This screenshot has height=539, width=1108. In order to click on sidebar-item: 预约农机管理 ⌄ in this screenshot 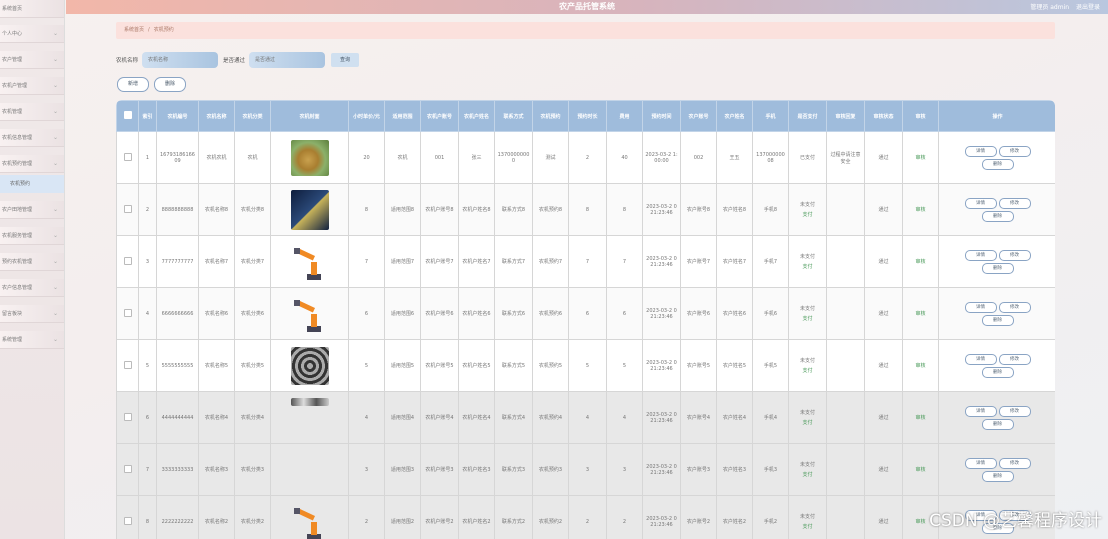, I will do `click(32, 262)`.